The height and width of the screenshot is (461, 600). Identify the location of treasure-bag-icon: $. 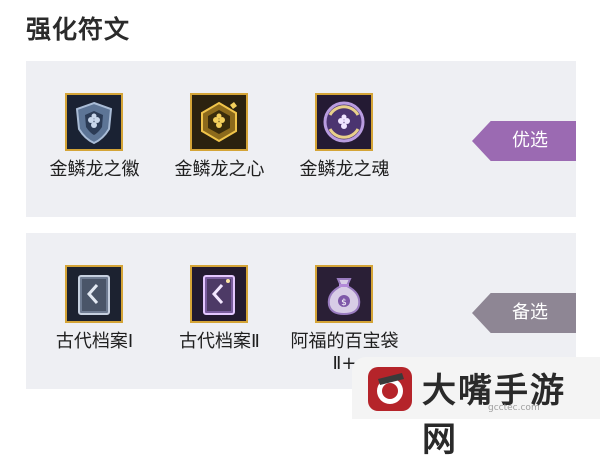
(344, 294).